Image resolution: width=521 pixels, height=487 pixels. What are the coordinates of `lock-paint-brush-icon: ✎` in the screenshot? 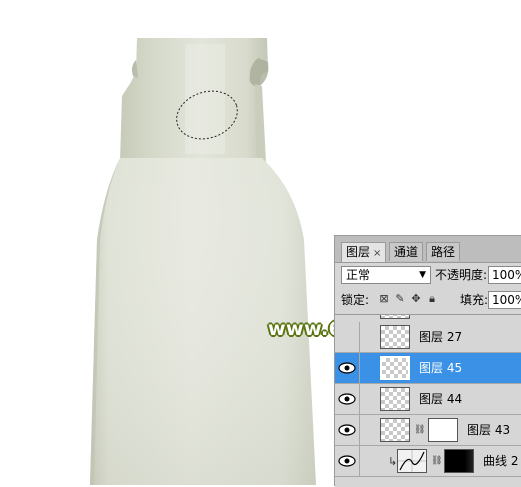 It's located at (400, 299).